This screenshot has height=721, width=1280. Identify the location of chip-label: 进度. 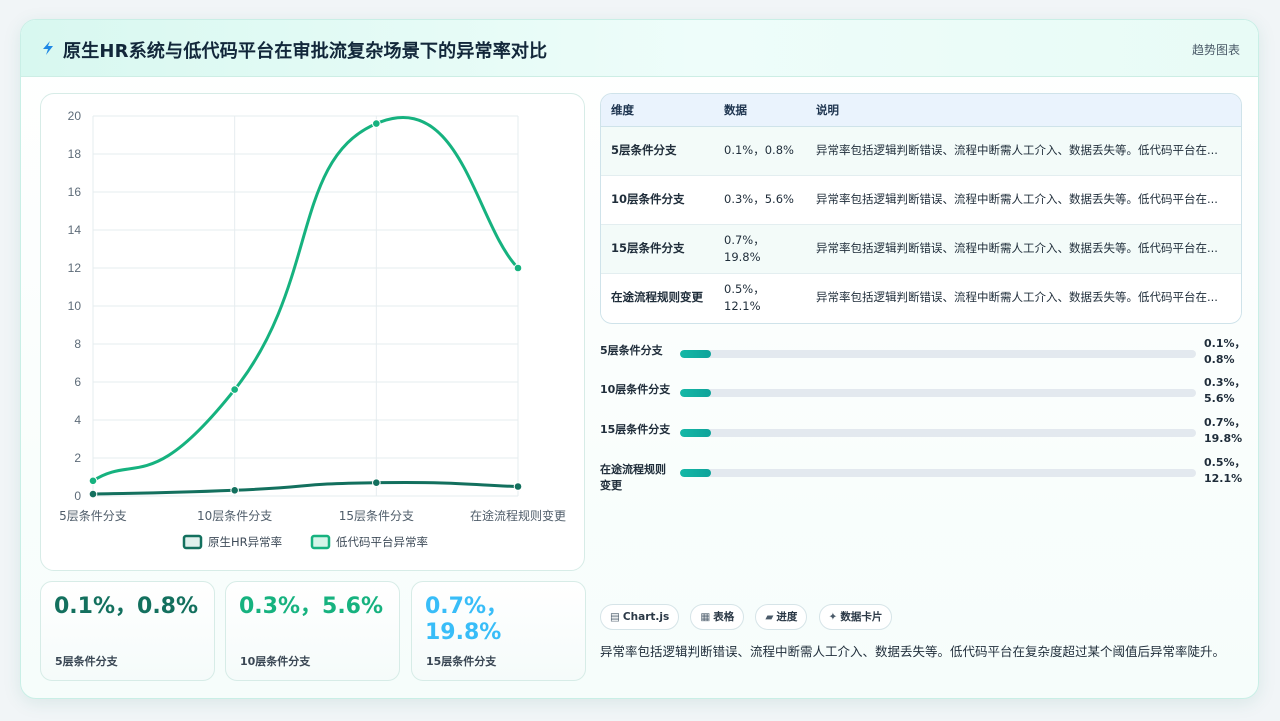
(787, 617).